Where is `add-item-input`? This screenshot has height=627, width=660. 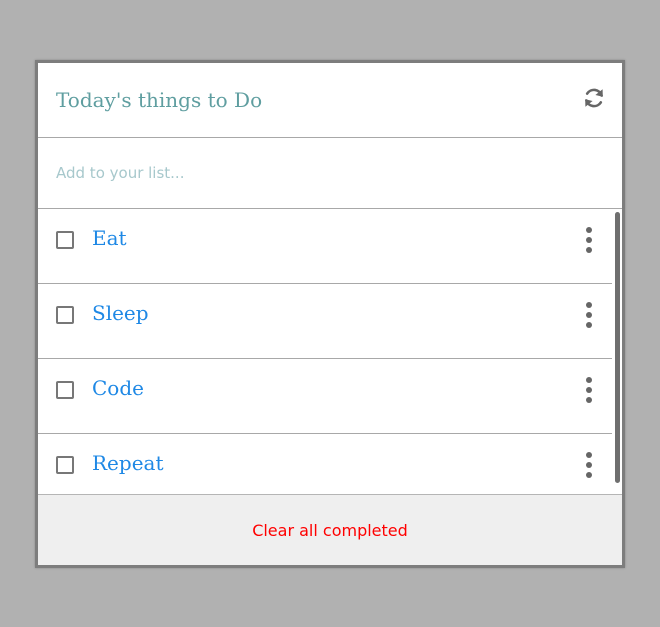
add-item-input is located at coordinates (306, 173).